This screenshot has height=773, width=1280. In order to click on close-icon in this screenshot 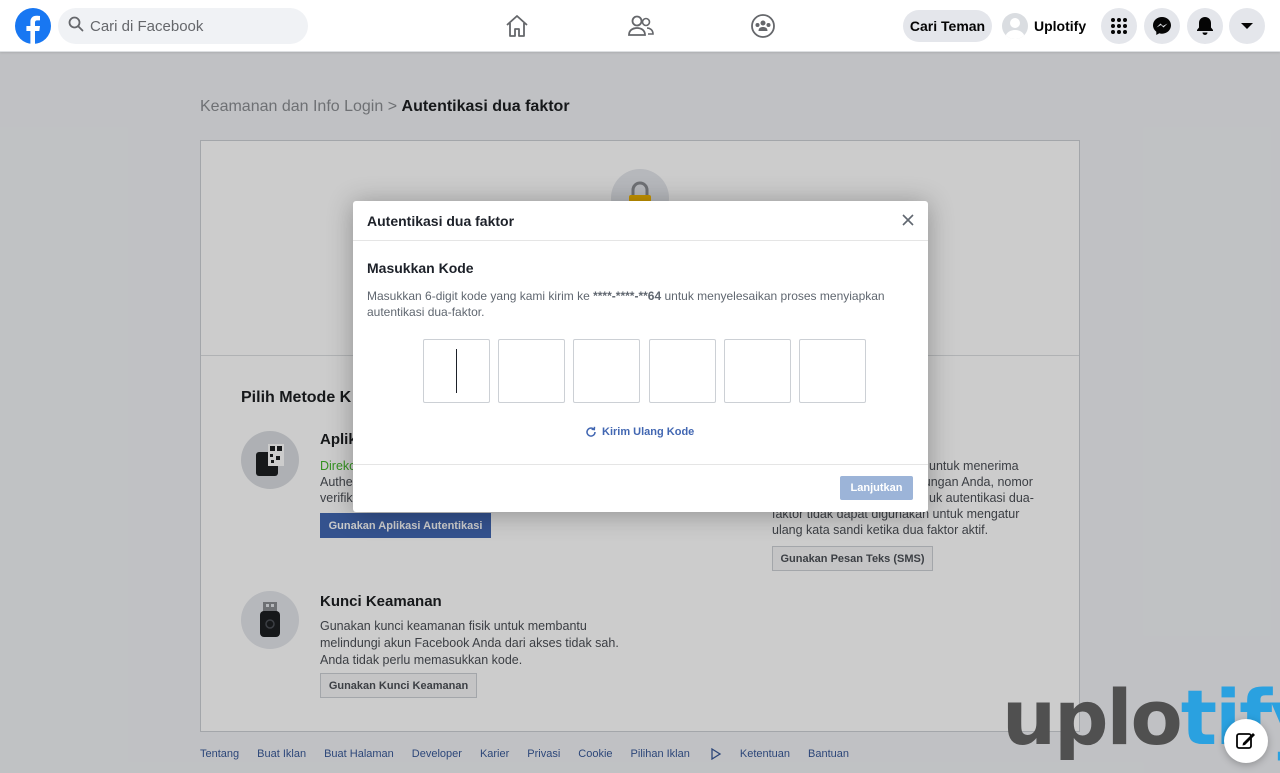, I will do `click(908, 220)`.